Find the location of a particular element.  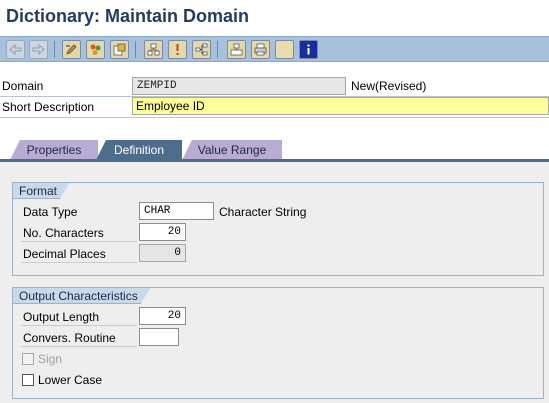

blank-icon is located at coordinates (284, 49).